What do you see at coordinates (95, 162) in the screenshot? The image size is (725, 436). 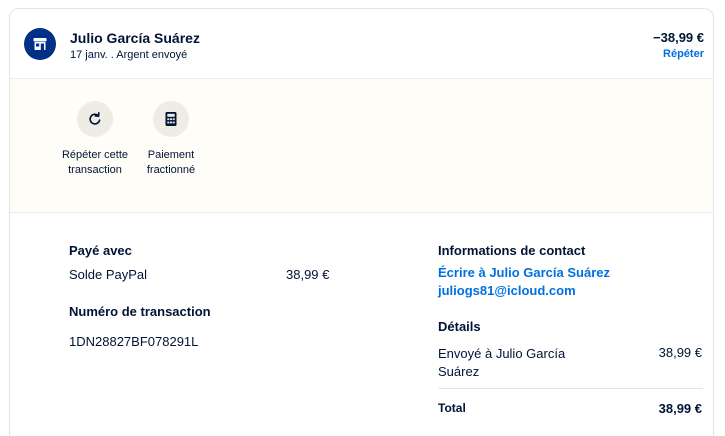 I see `repeat-transaction-label: Répéter cette transaction` at bounding box center [95, 162].